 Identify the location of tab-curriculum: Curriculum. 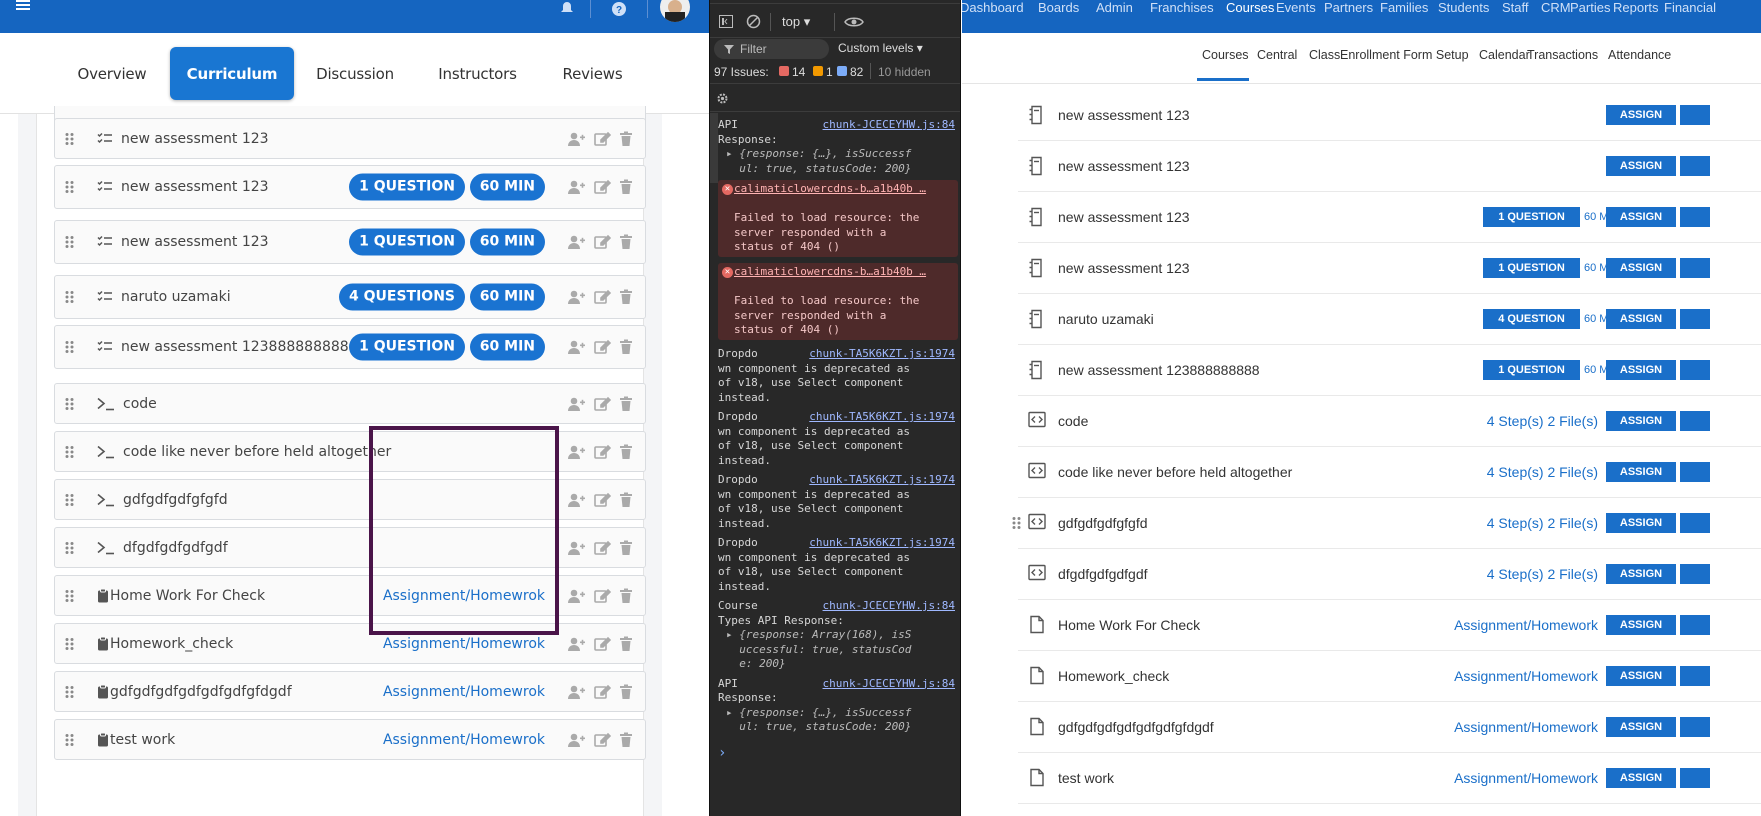
(232, 73).